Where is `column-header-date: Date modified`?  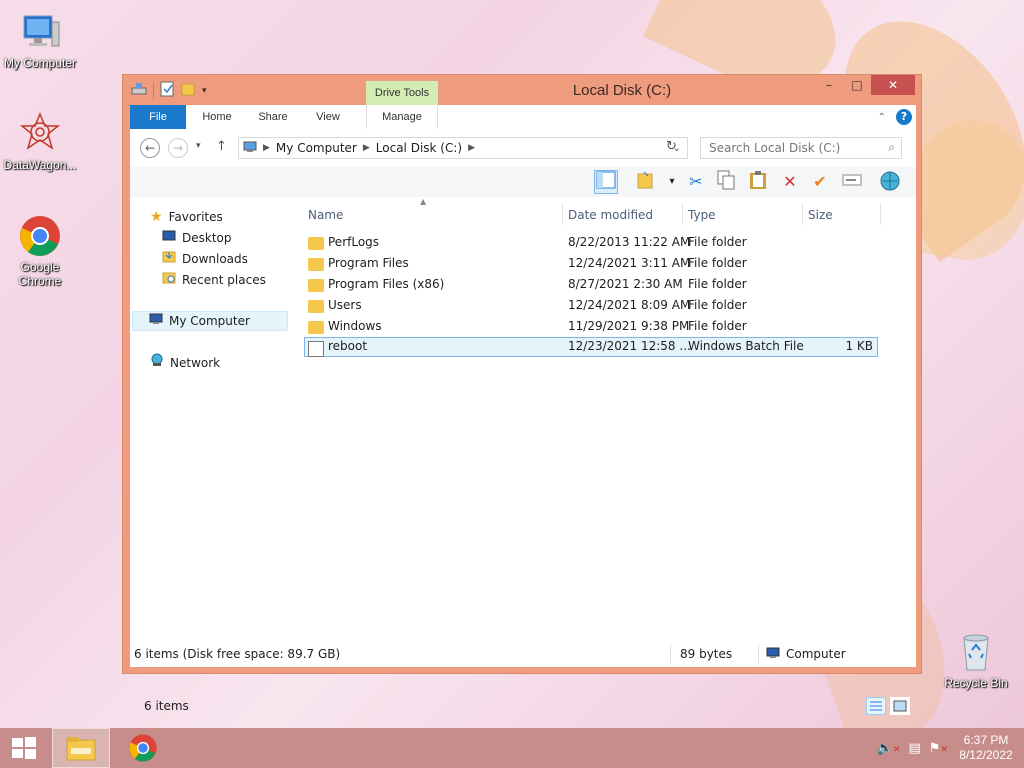 column-header-date: Date modified is located at coordinates (610, 215).